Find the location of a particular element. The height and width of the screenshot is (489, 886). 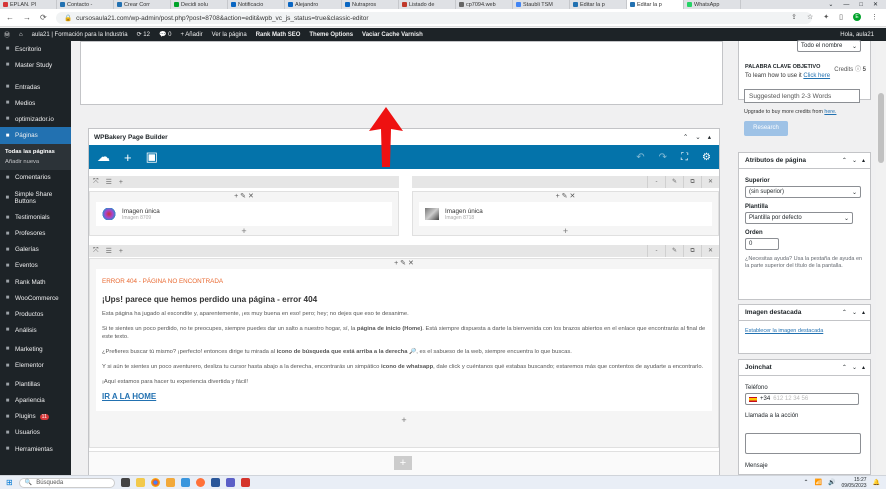

wpbakery-logo-icon: ☁ is located at coordinates (103, 157).